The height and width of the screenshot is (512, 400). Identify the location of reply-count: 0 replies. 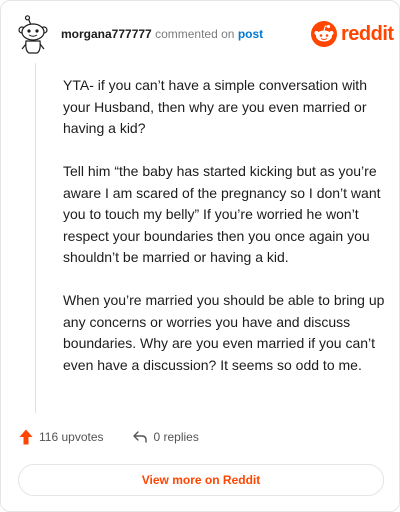
(176, 437).